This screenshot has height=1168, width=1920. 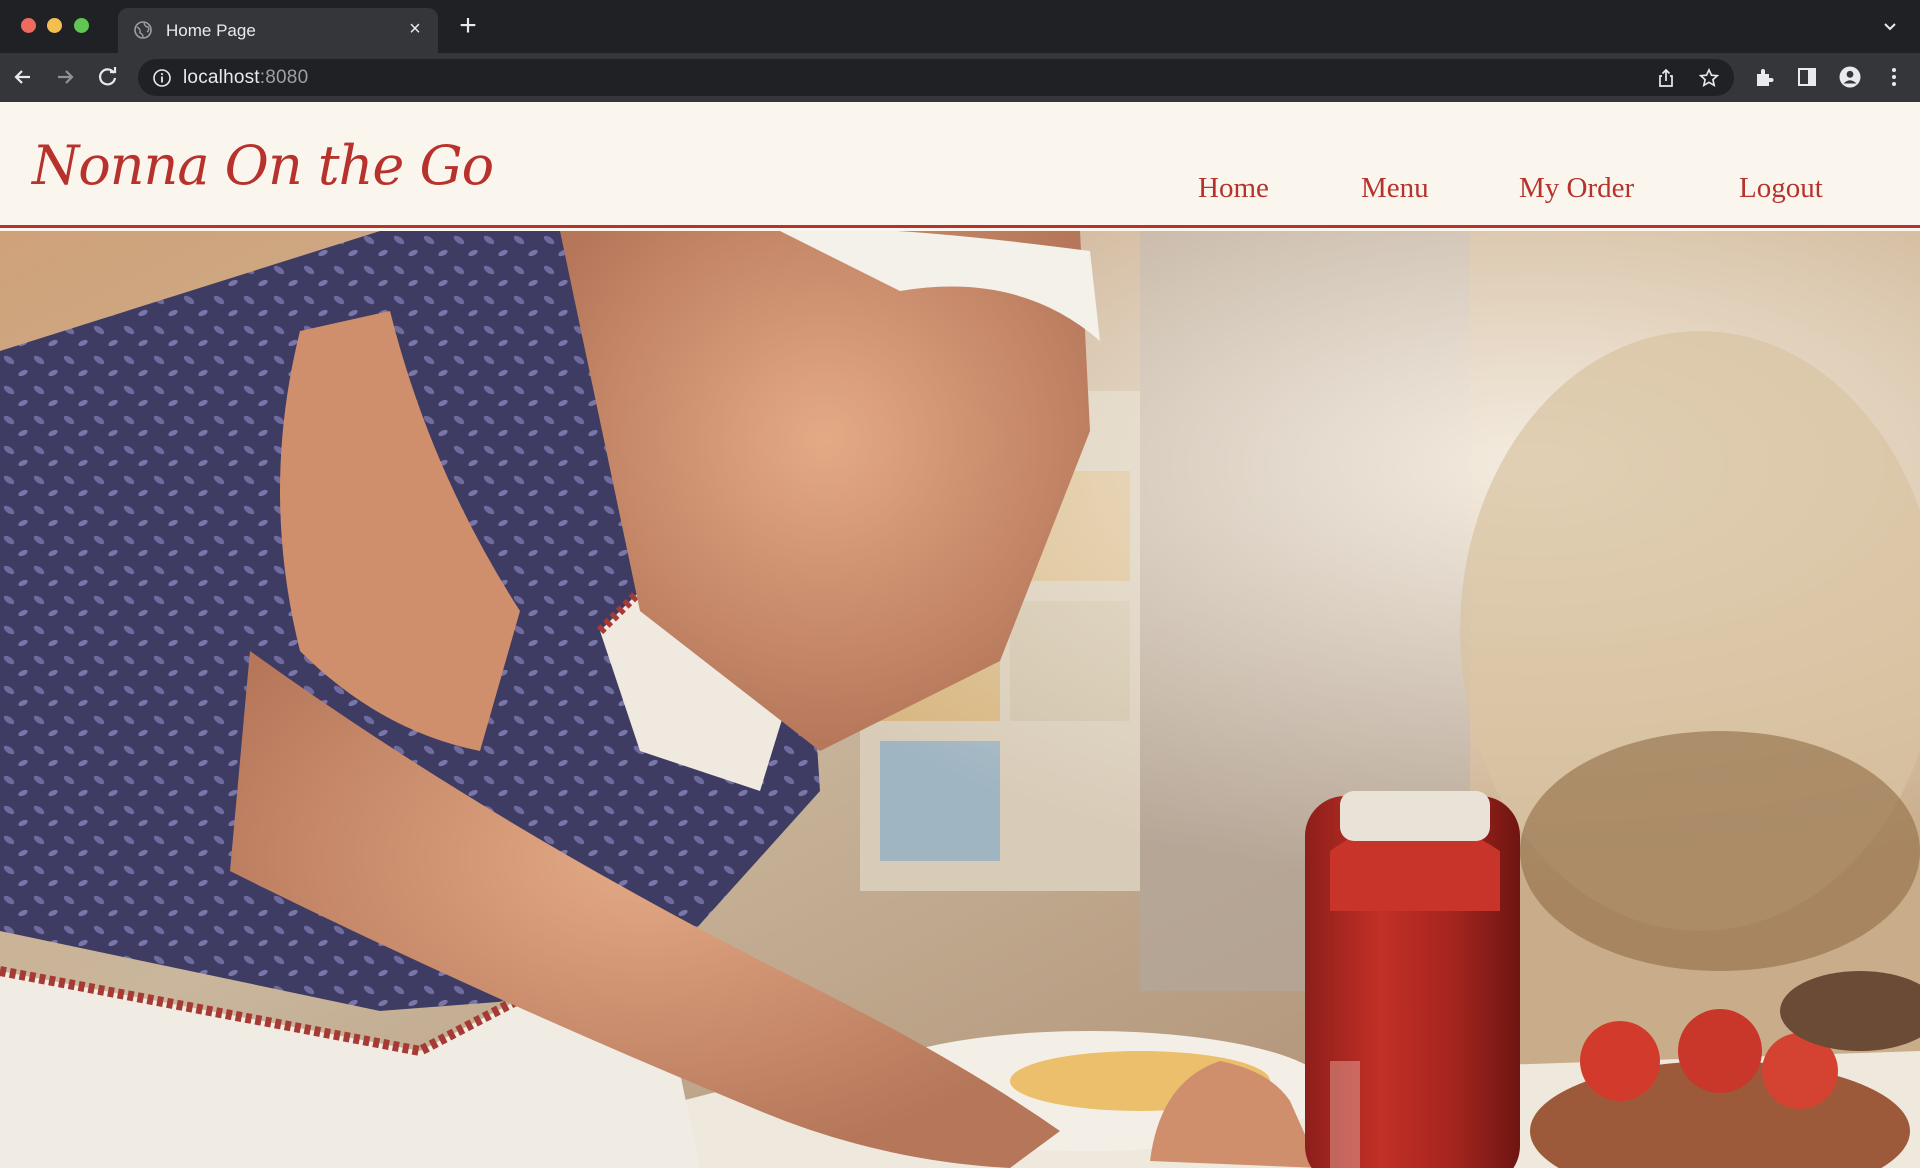 What do you see at coordinates (415, 29) in the screenshot?
I see `close-icon: ×` at bounding box center [415, 29].